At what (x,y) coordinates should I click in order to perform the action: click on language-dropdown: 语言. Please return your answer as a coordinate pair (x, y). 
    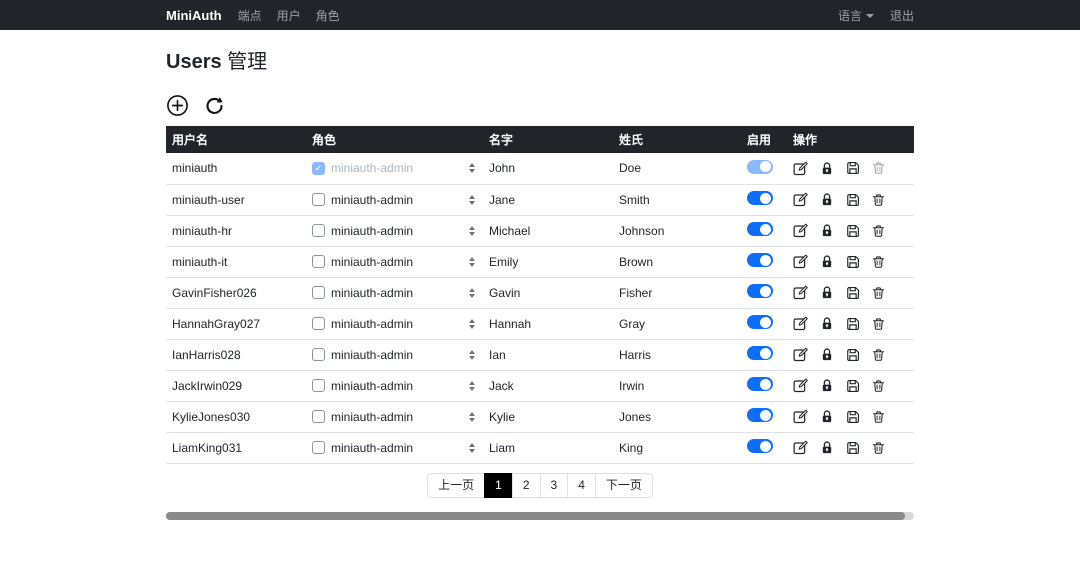
    Looking at the image, I should click on (856, 15).